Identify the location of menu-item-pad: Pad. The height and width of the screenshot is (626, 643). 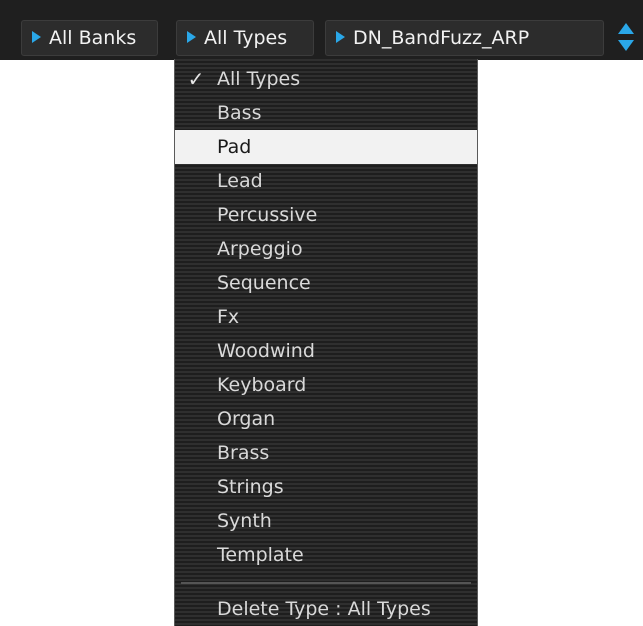
(326, 147).